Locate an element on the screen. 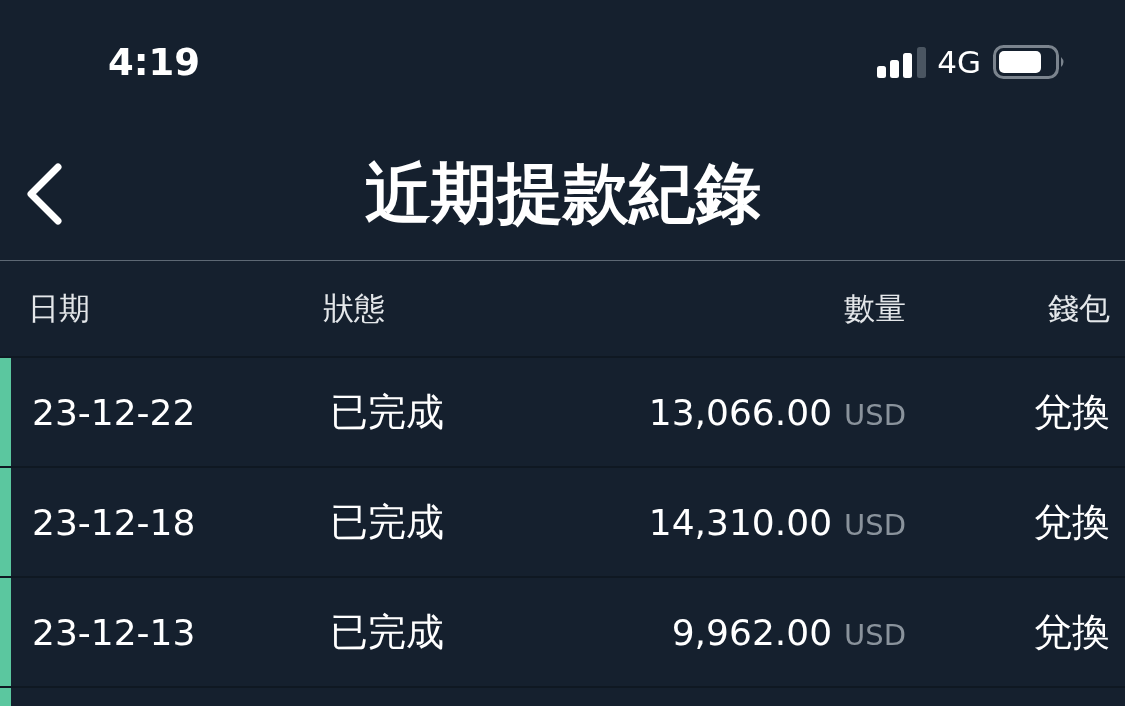 This screenshot has height=706, width=1125. date-cell: 23-12-18 is located at coordinates (114, 522).